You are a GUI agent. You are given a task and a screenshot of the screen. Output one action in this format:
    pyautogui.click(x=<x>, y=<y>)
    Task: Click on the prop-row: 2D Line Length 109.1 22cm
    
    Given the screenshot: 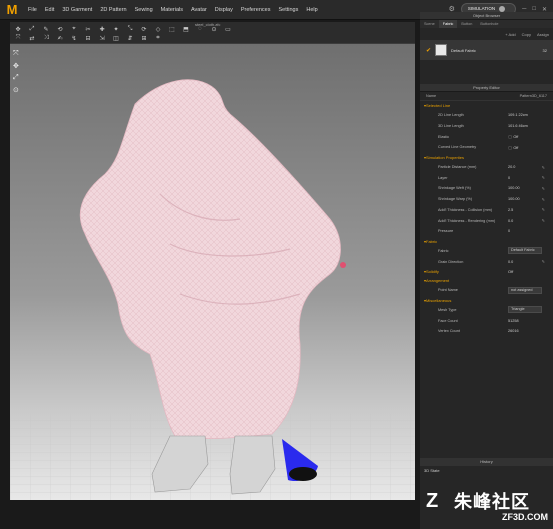 What is the action you would take?
    pyautogui.click(x=486, y=115)
    